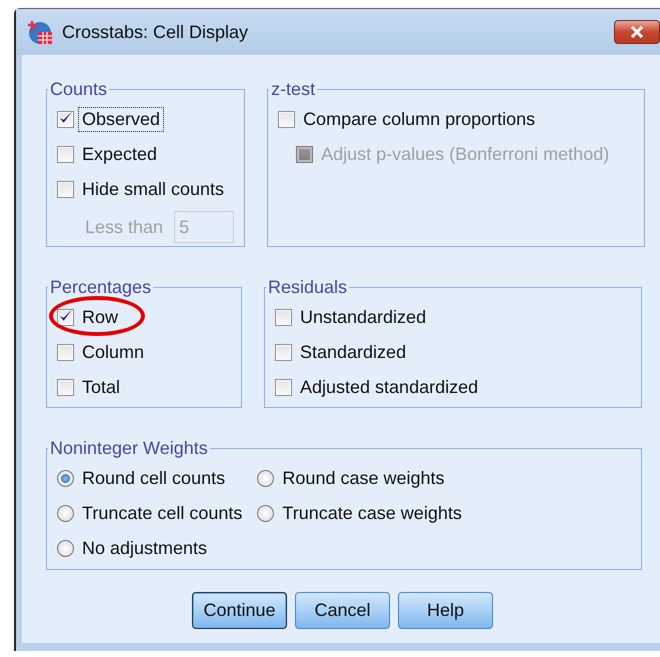 The image size is (660, 657). Describe the element at coordinates (121, 119) in the screenshot. I see `checkbox-label: Observed` at that location.